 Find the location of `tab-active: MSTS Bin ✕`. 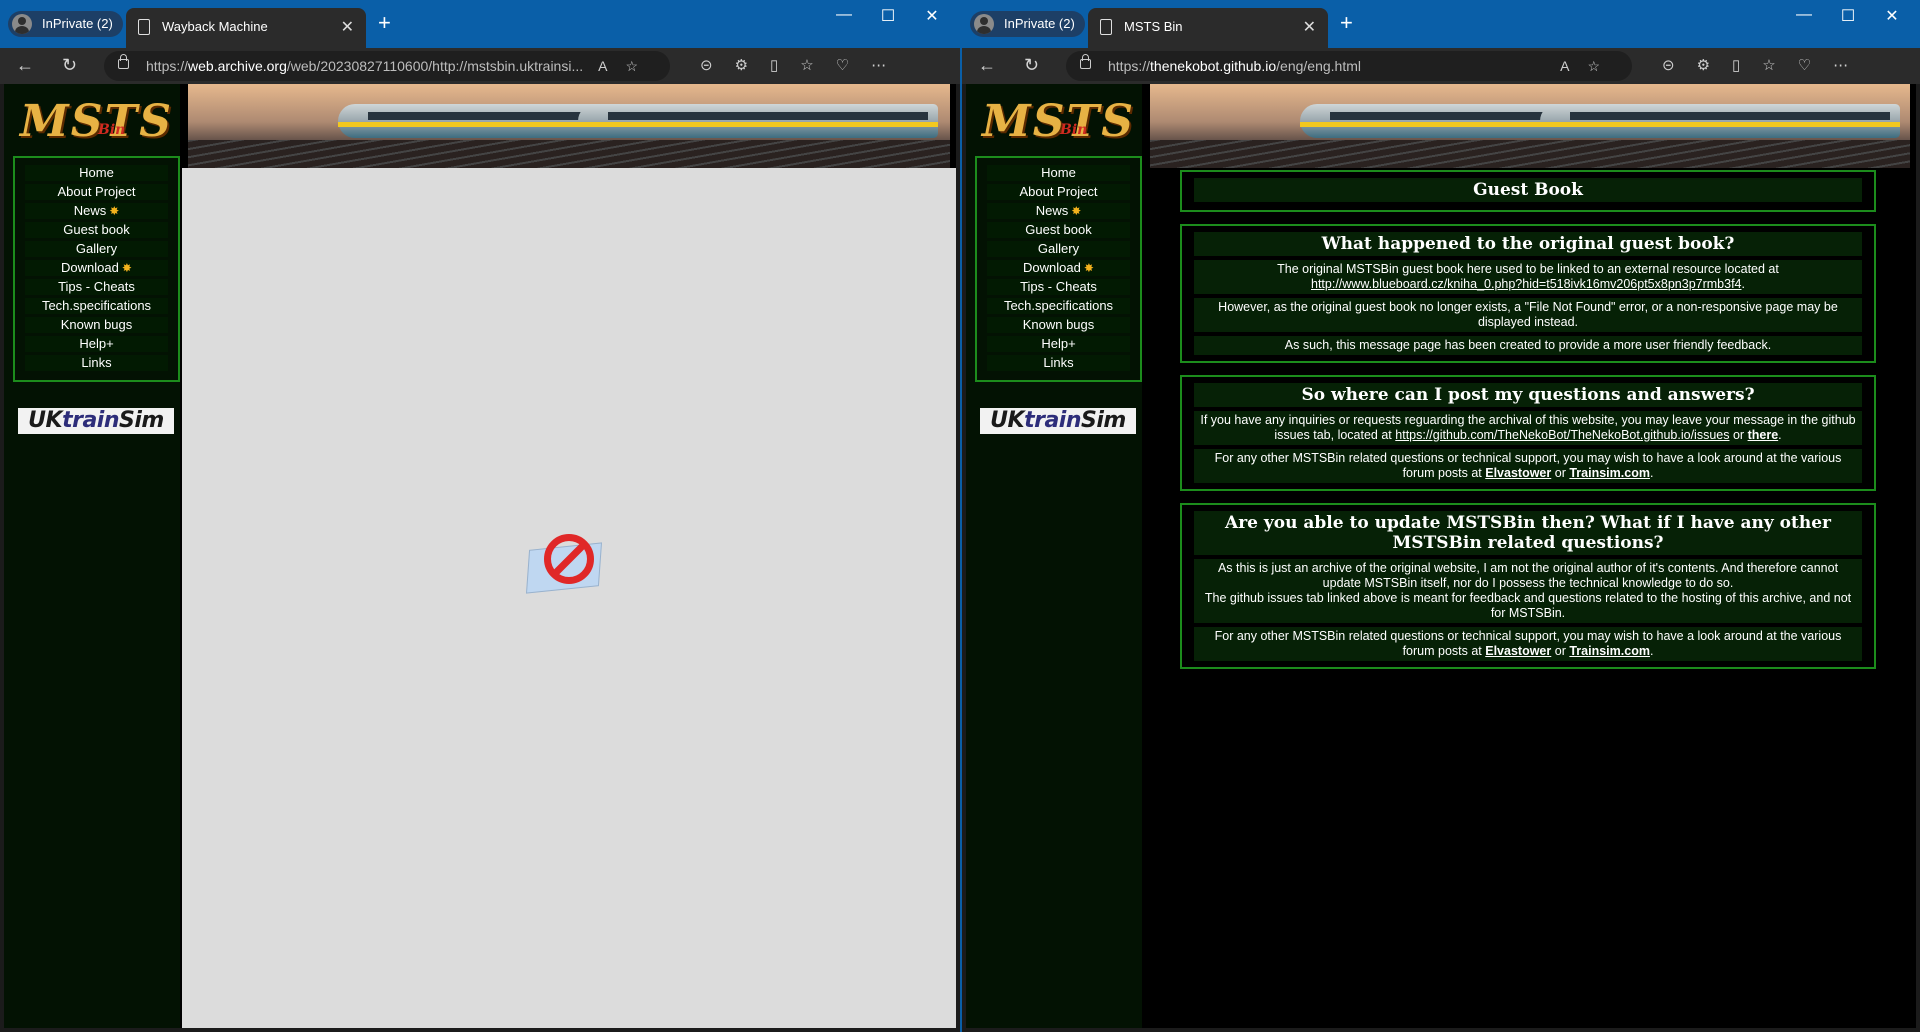

tab-active: MSTS Bin ✕ is located at coordinates (1208, 28).